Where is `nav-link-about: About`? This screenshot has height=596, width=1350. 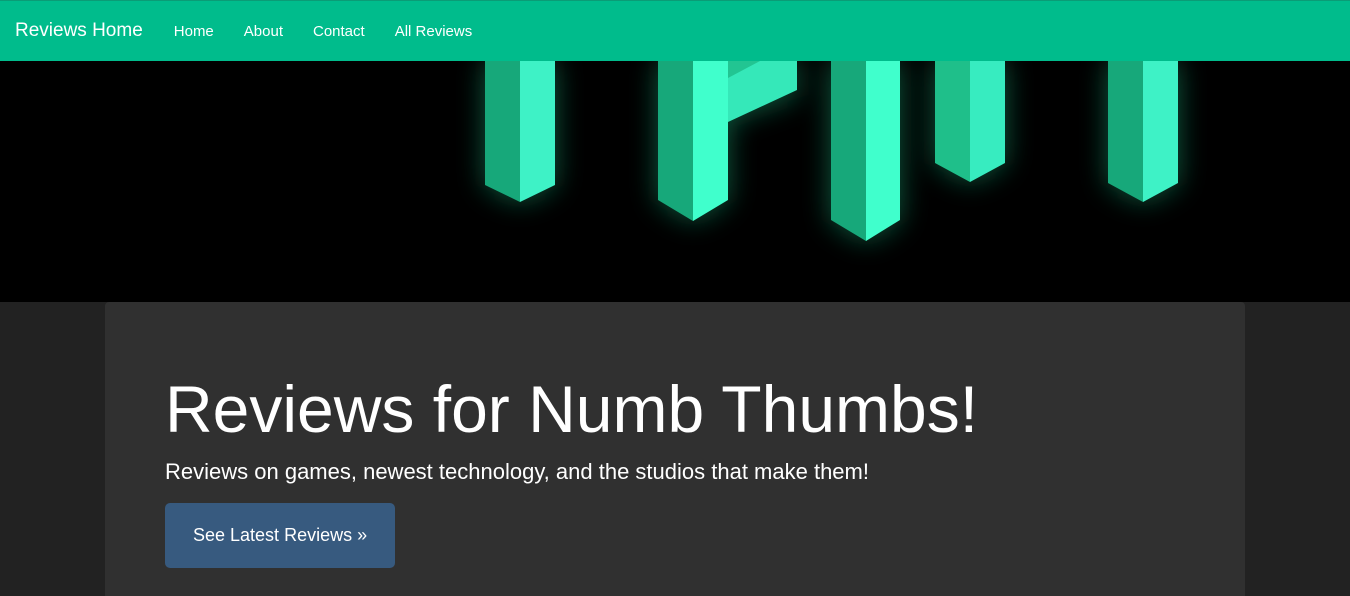
nav-link-about: About is located at coordinates (263, 31).